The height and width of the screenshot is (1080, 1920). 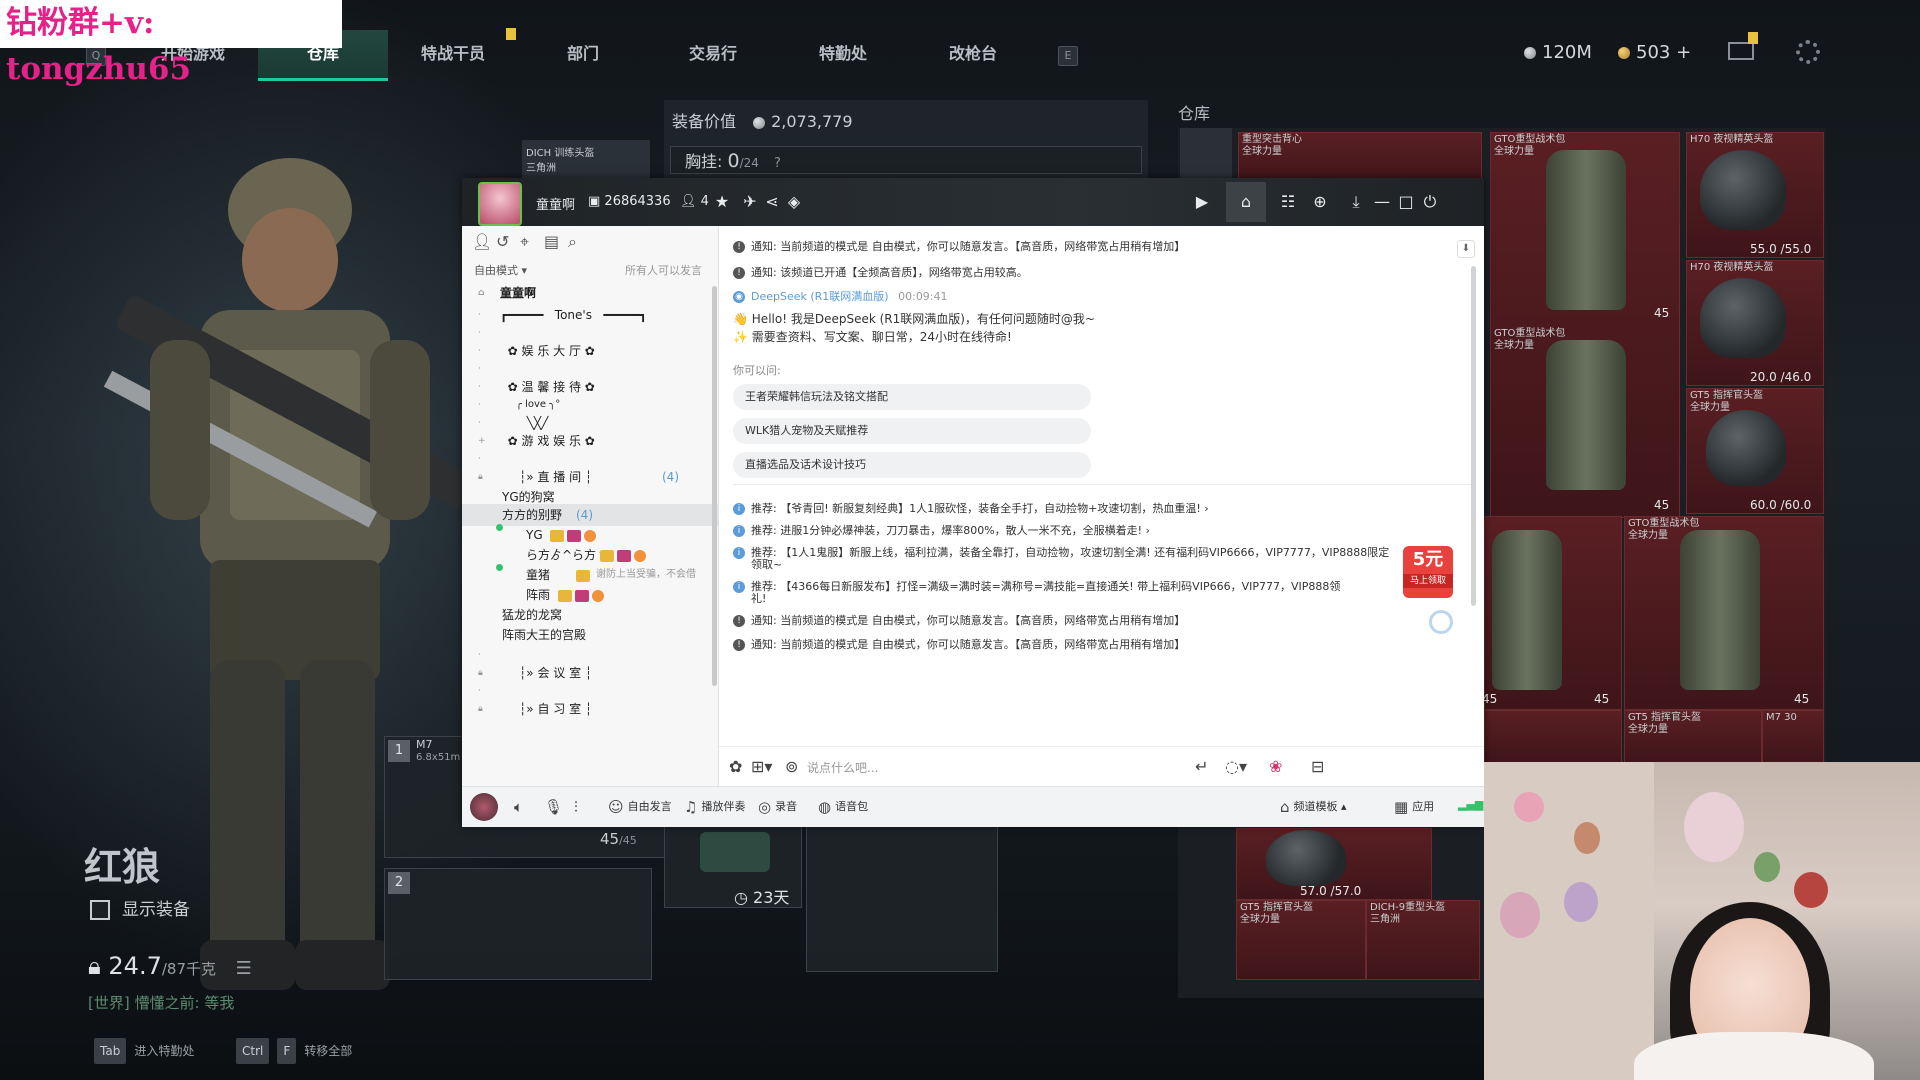 What do you see at coordinates (556, 205) in the screenshot?
I see `channel-title: 童童啊` at bounding box center [556, 205].